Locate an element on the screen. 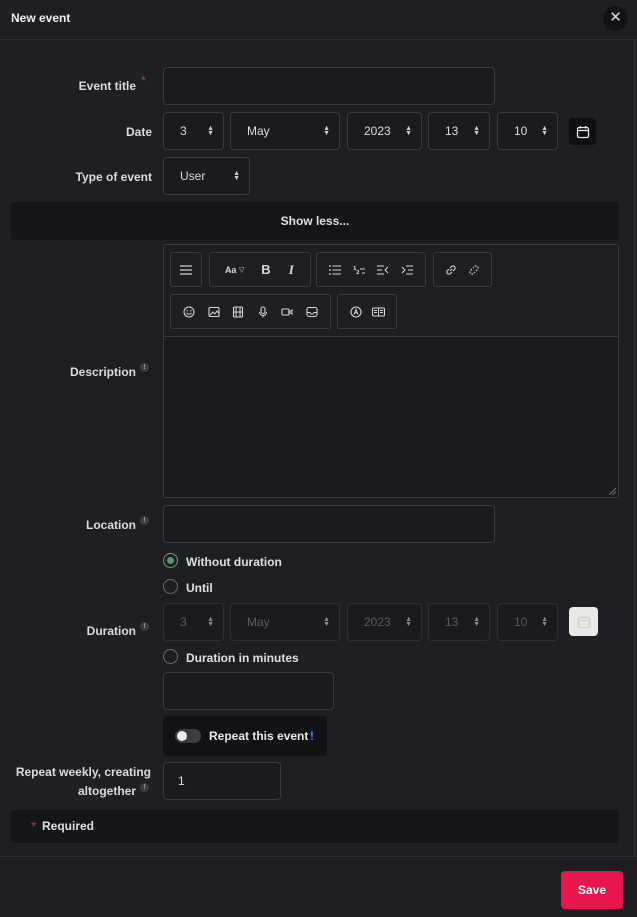 The height and width of the screenshot is (917, 637). location-label: Location is located at coordinates (111, 525).